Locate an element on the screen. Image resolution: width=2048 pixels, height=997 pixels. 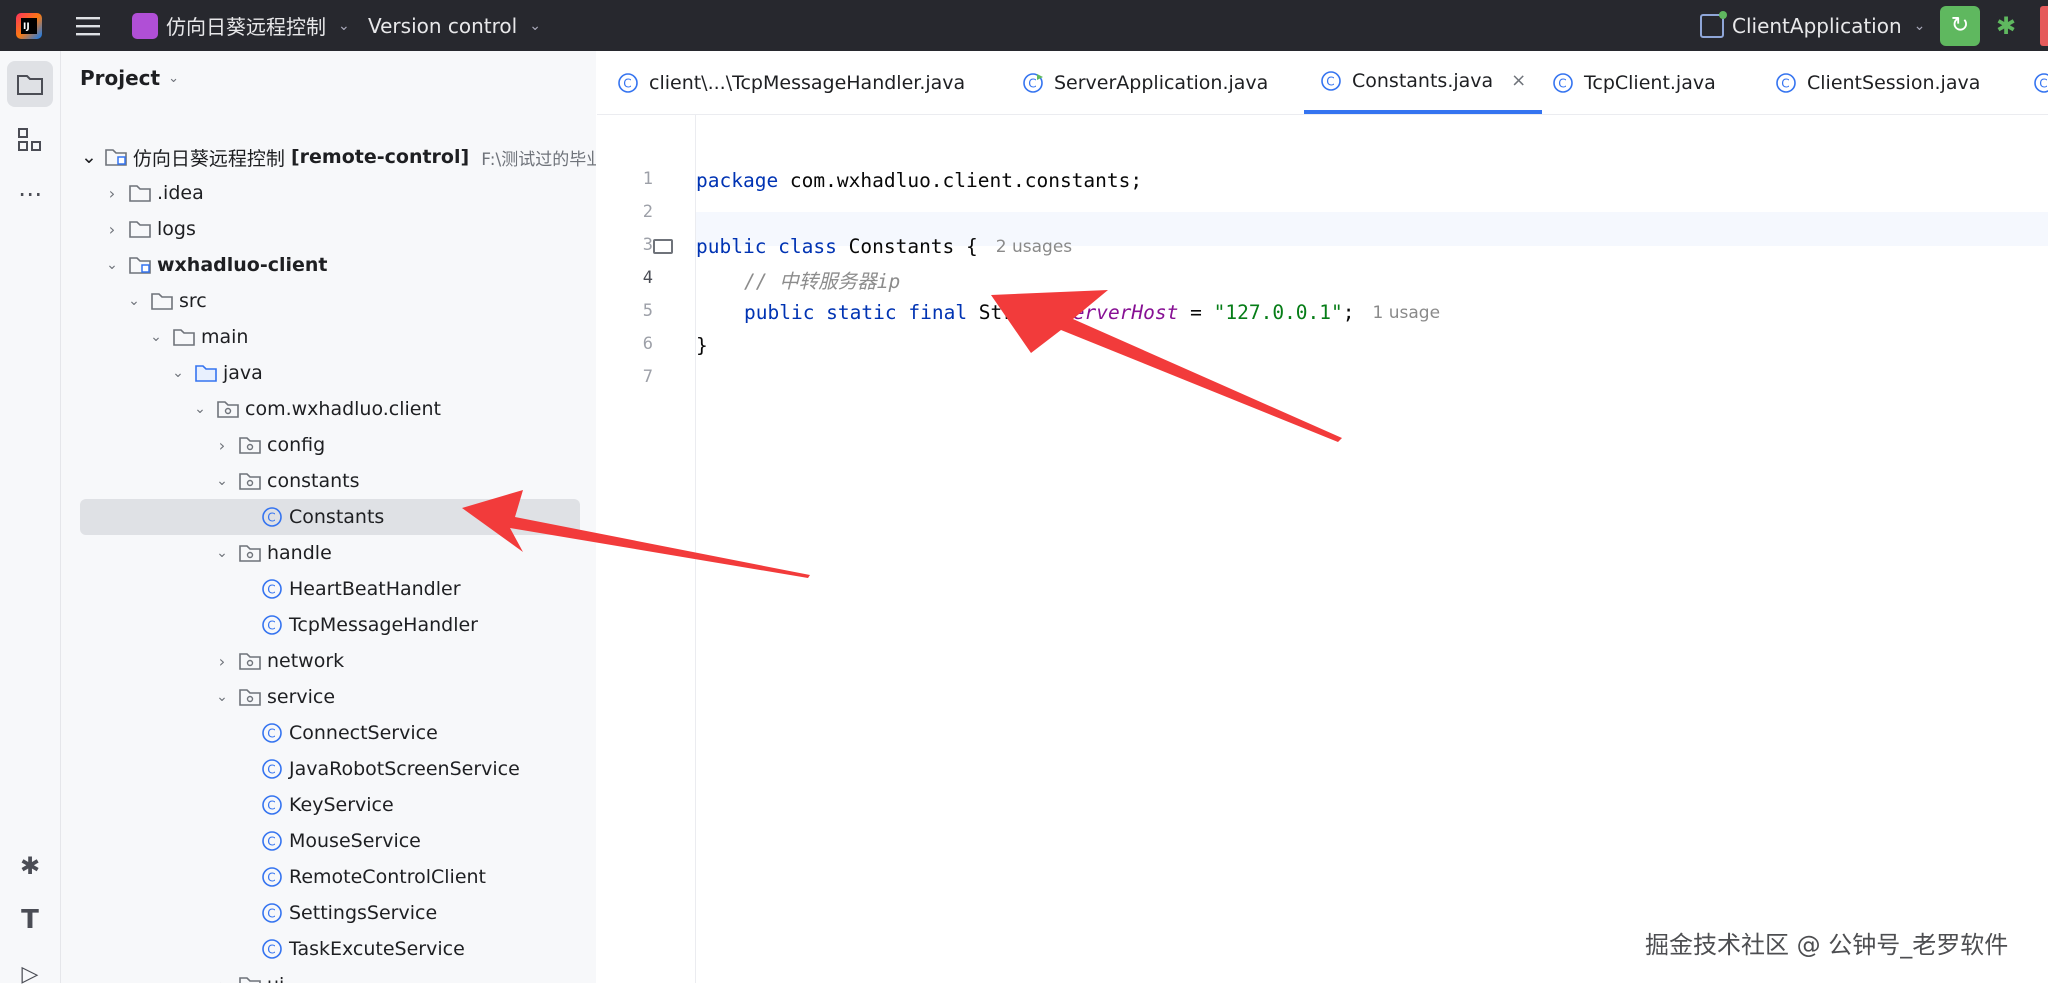
comment: // 中转服务器ip is located at coordinates (822, 281).